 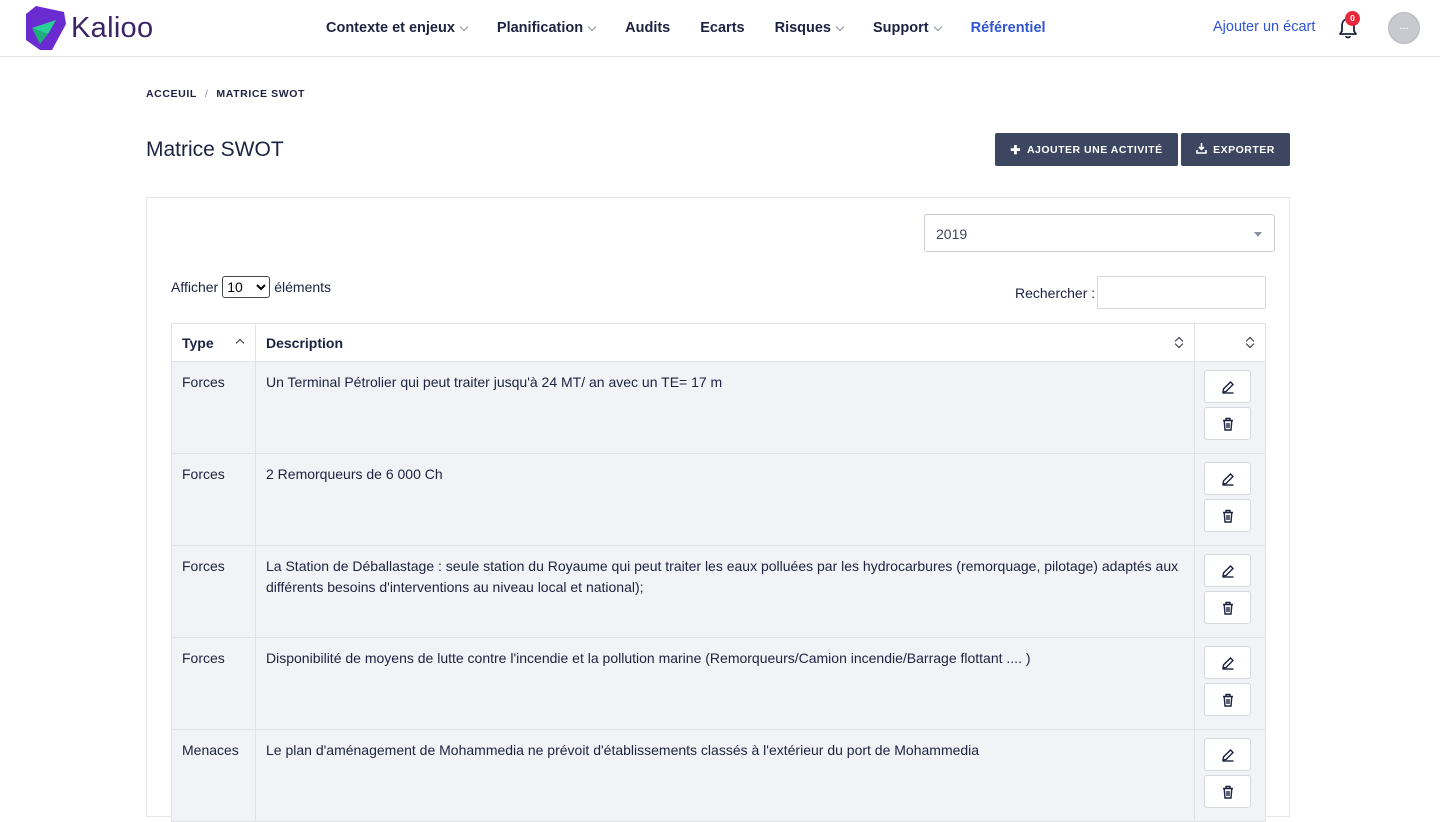 I want to click on nav-label: Support, so click(x=901, y=28).